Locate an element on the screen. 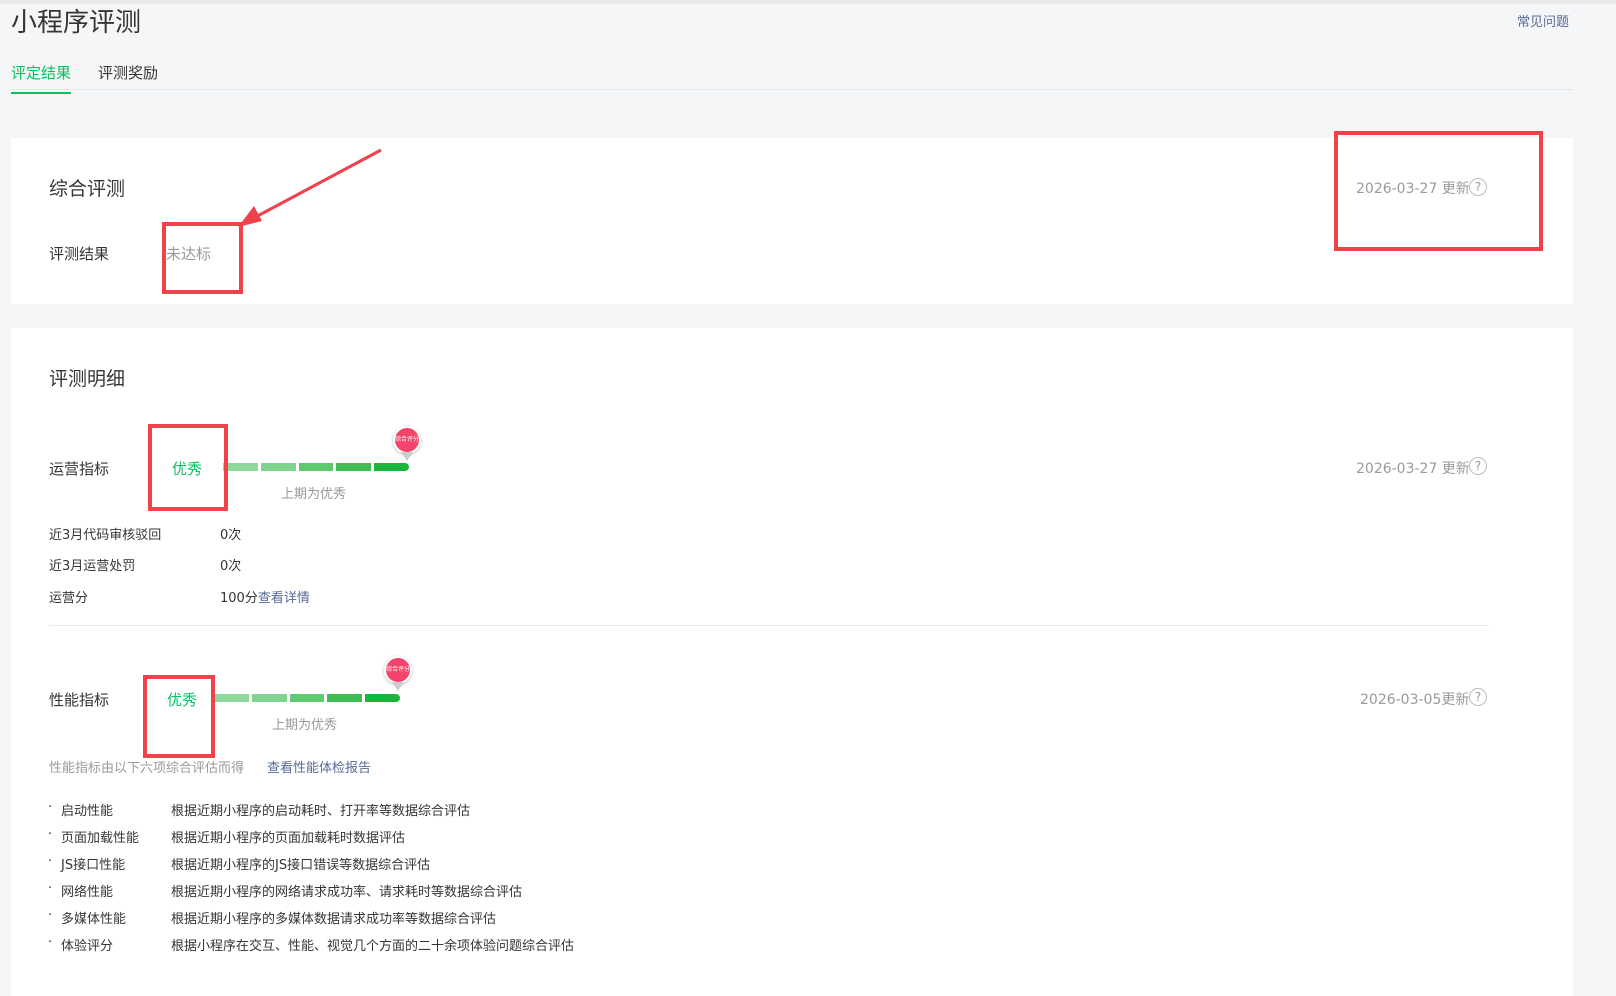 This screenshot has width=1616, height=996. faq-link: 常见问题 is located at coordinates (1543, 20).